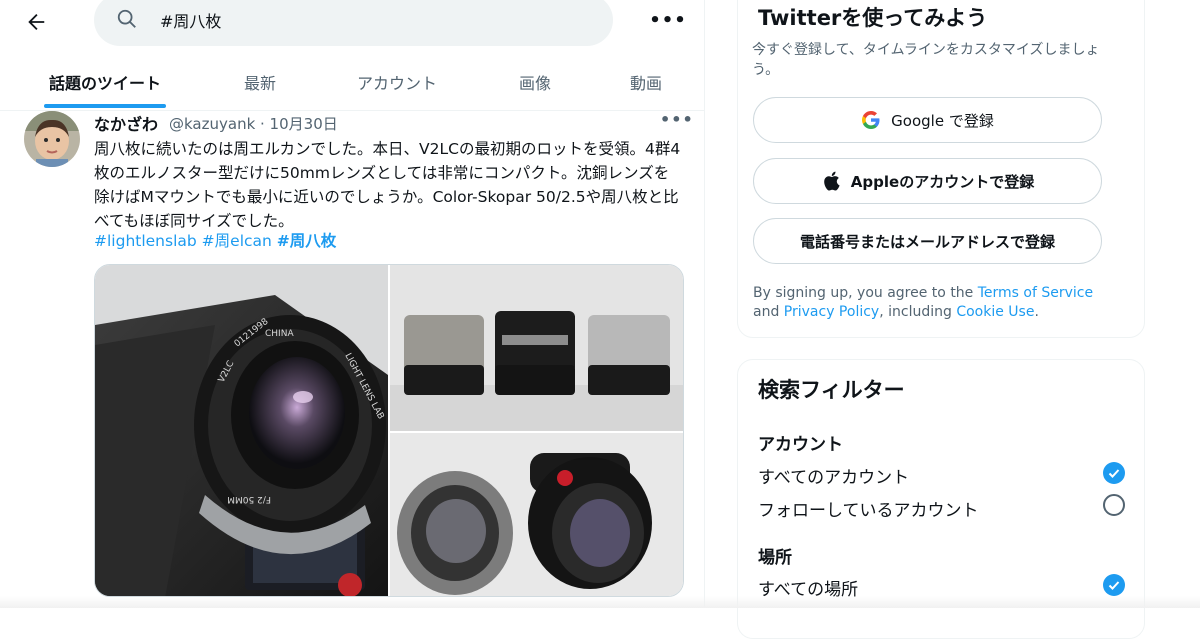  I want to click on phone-email-signup-label: 電話番号またはメールアドレスで登録, so click(927, 241).